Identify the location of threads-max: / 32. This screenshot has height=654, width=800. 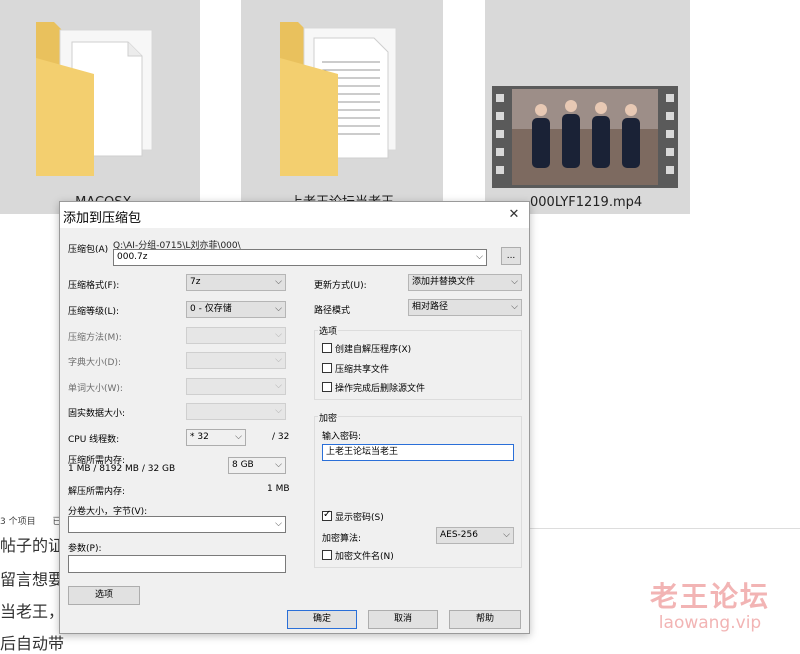
(281, 437).